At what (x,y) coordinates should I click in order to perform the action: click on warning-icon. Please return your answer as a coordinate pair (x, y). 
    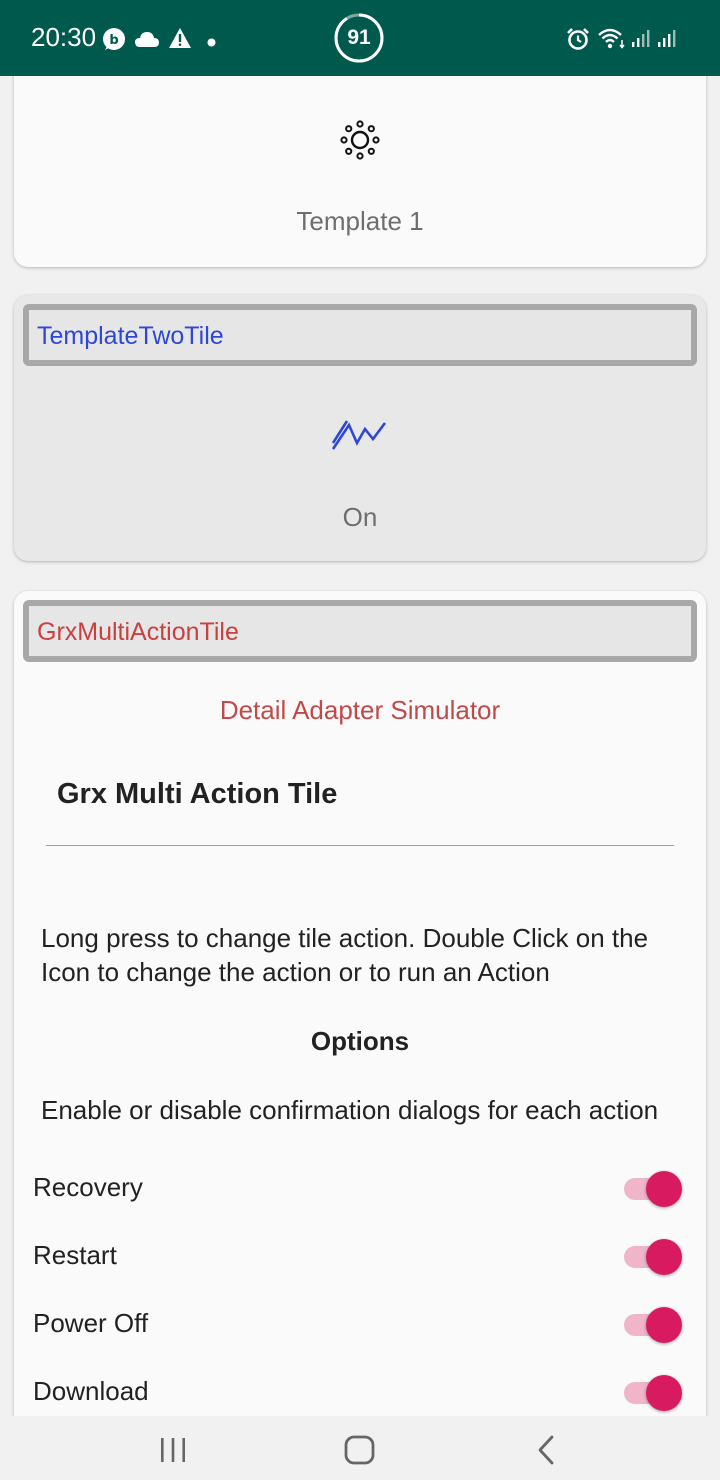
    Looking at the image, I should click on (180, 40).